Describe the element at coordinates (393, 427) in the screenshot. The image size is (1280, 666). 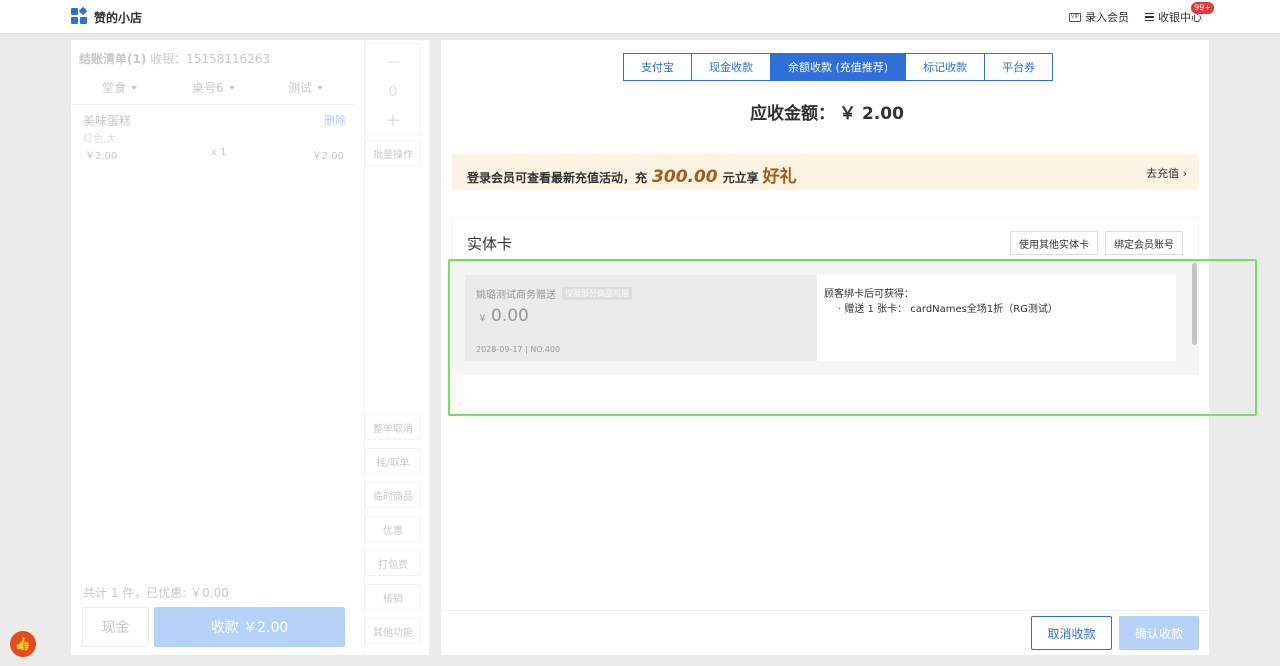
I see `cancel-order-button: 整单取消` at that location.